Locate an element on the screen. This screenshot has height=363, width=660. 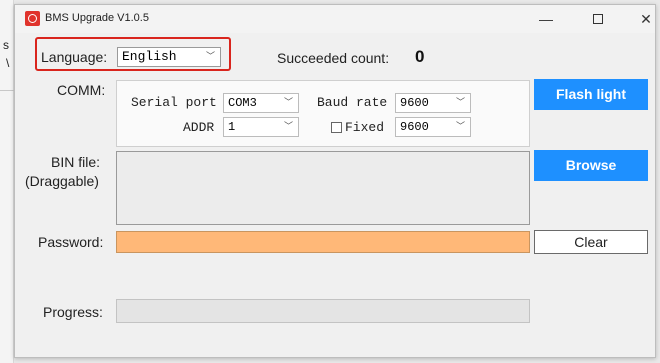
language-select: English ﹀ is located at coordinates (169, 57).